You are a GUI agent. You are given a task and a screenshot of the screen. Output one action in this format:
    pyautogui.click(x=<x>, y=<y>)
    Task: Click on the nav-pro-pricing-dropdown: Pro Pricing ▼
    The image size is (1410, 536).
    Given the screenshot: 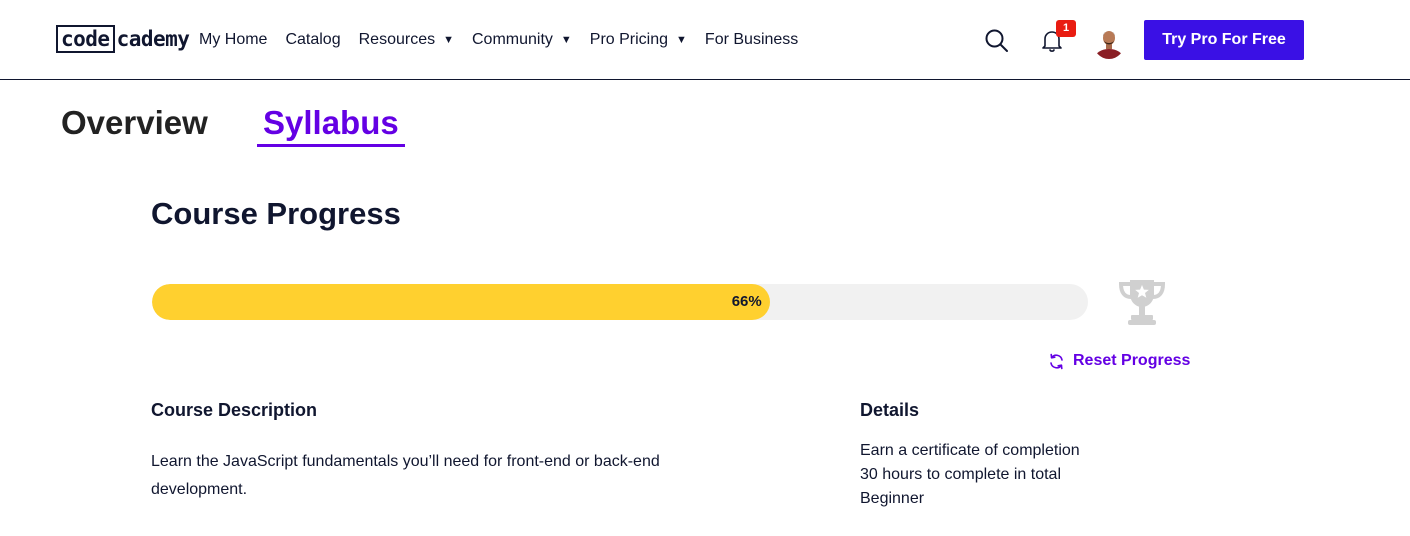 What is the action you would take?
    pyautogui.click(x=638, y=40)
    